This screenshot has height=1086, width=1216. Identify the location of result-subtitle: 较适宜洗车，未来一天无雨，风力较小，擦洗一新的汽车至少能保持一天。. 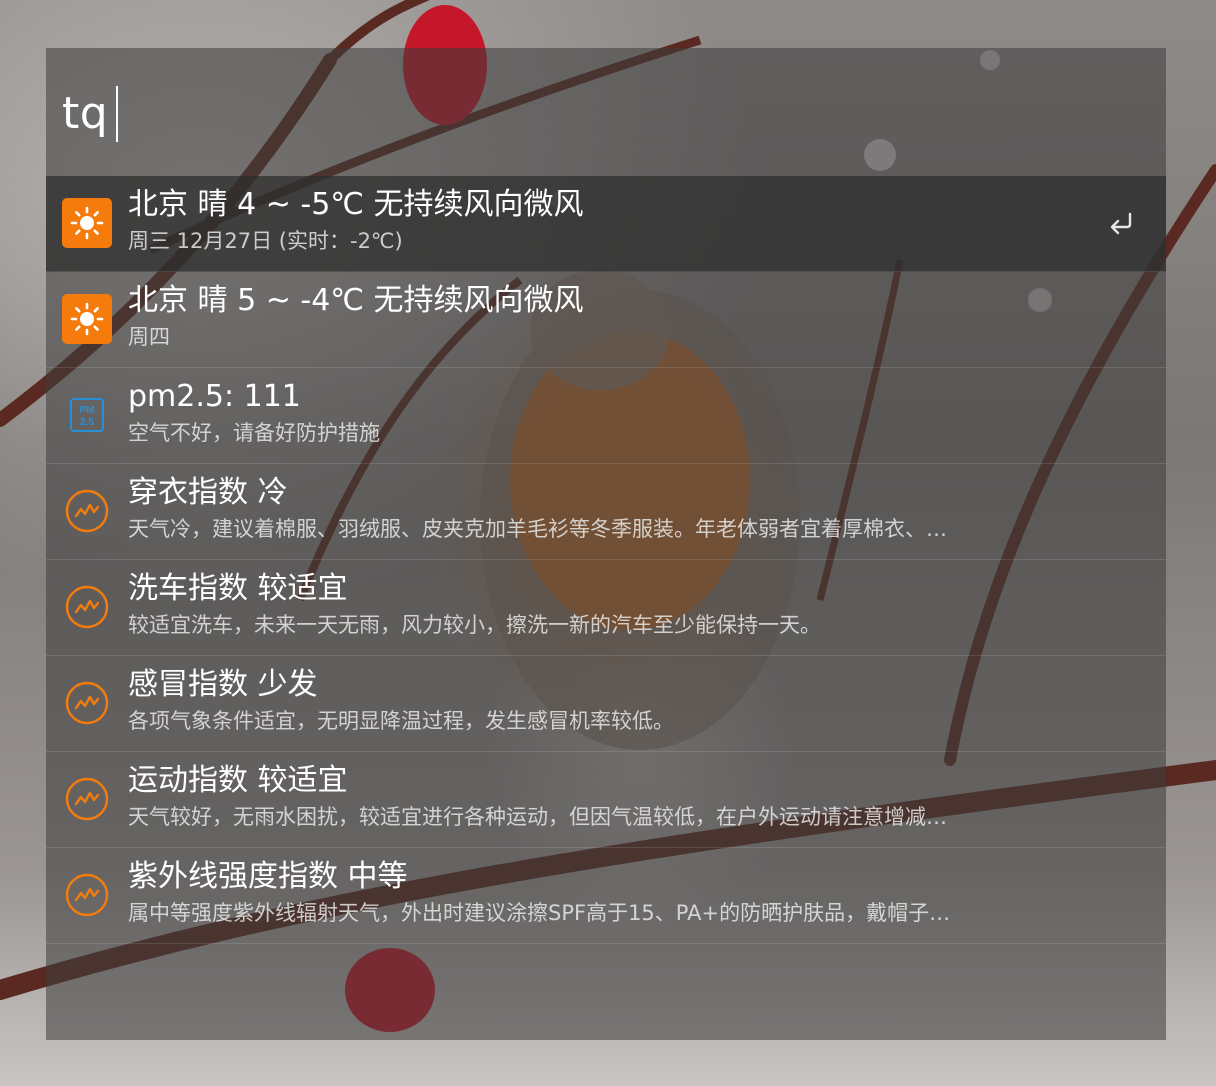
(474, 625).